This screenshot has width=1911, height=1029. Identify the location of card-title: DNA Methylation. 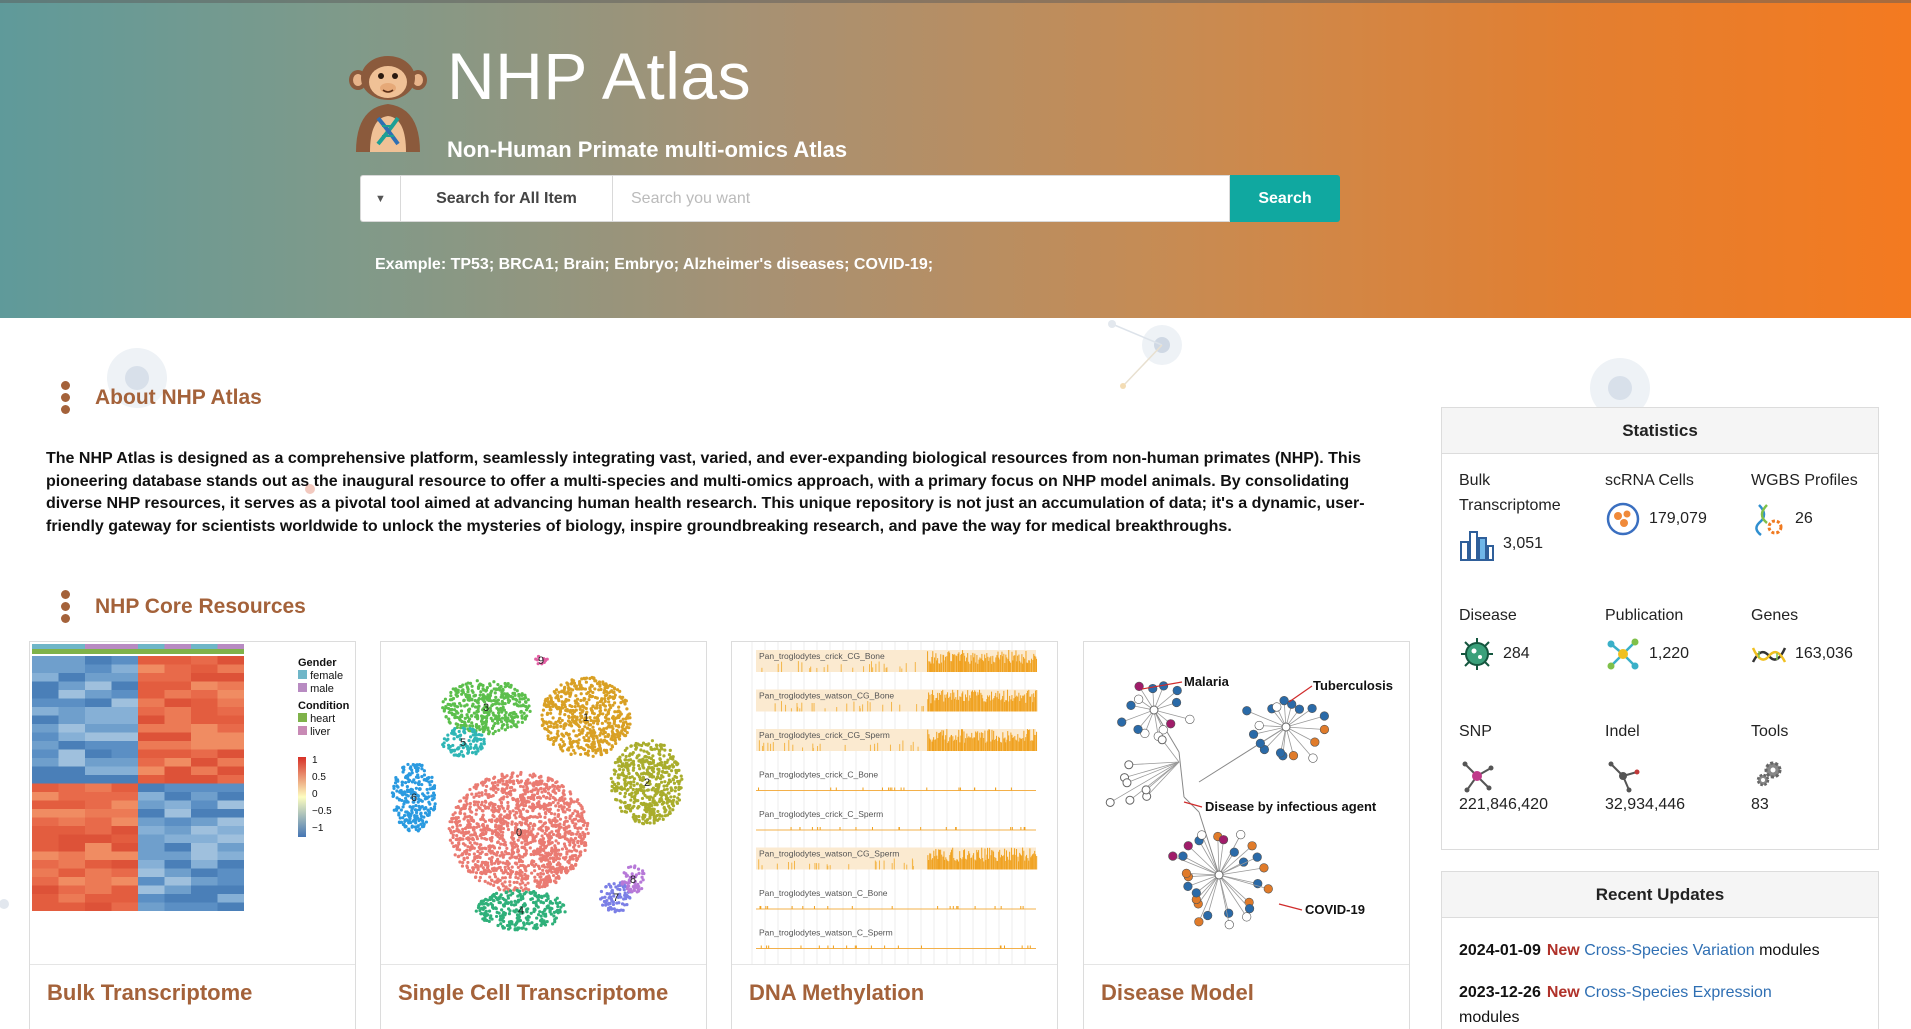
(836, 993).